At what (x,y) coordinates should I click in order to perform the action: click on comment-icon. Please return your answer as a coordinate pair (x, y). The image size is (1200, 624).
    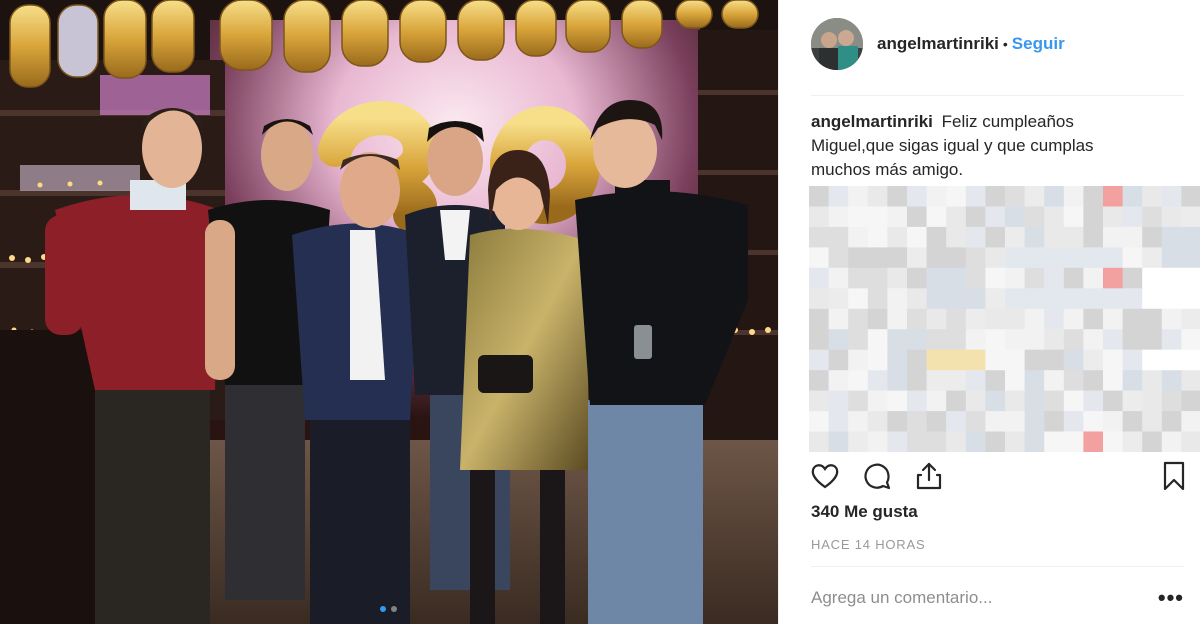
    Looking at the image, I should click on (877, 476).